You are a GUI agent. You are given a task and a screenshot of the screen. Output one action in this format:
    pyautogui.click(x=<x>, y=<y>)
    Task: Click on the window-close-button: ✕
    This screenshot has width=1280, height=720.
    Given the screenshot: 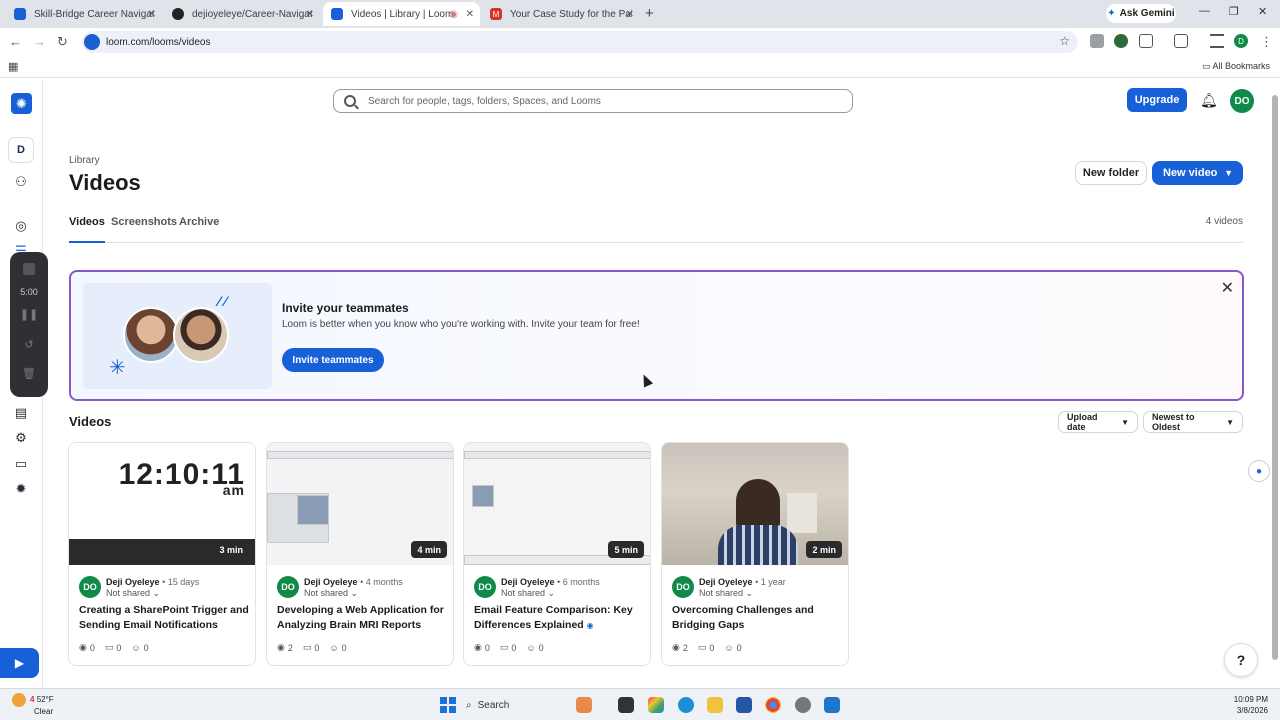 What is the action you would take?
    pyautogui.click(x=1262, y=11)
    